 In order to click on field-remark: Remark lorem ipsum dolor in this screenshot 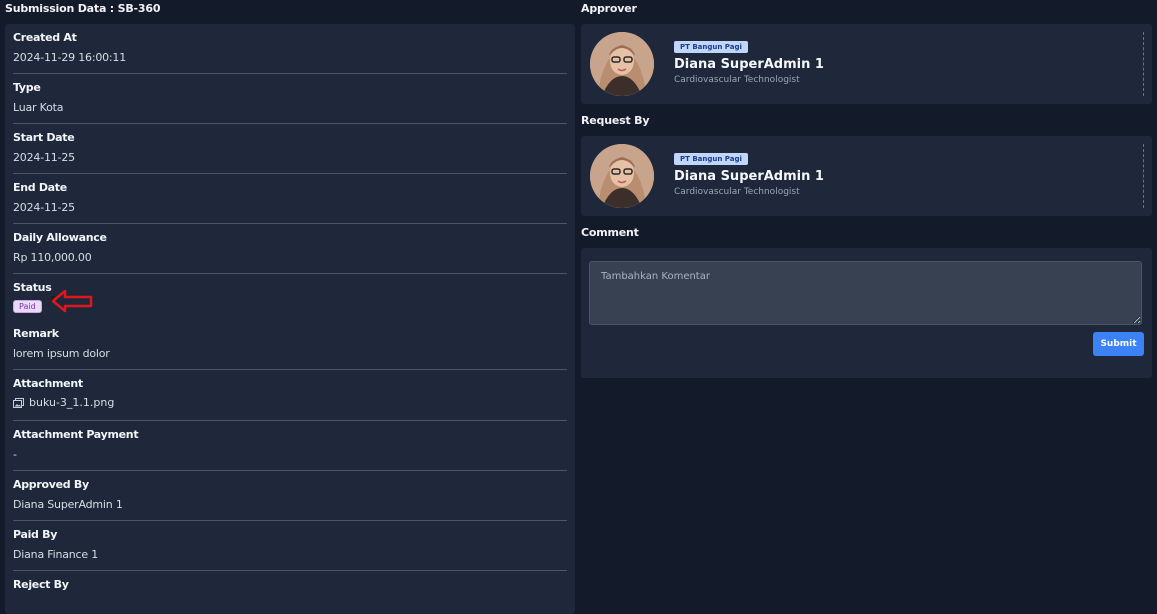, I will do `click(290, 348)`.